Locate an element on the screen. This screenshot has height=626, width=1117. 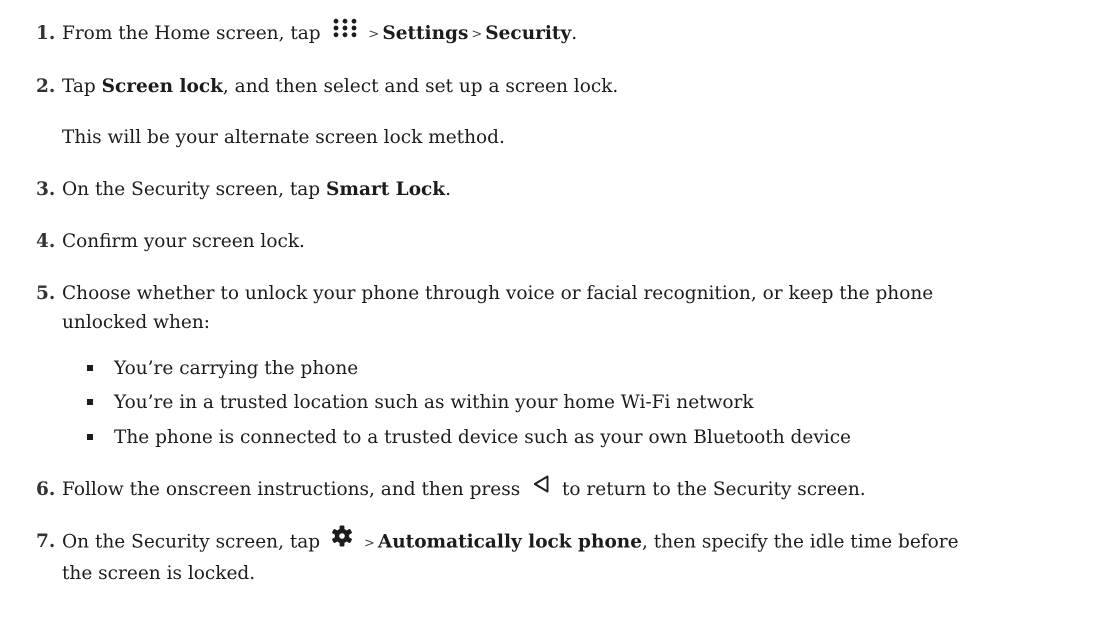
step-text-line-2: unlocked when: is located at coordinates (136, 322).